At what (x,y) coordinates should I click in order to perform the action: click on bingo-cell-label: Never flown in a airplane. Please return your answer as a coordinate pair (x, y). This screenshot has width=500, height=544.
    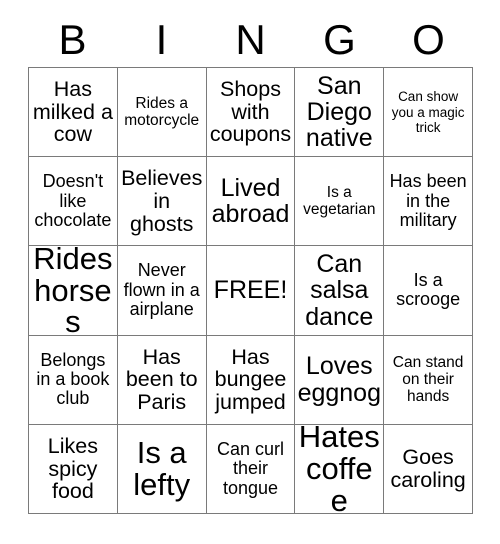
    Looking at the image, I should click on (161, 290).